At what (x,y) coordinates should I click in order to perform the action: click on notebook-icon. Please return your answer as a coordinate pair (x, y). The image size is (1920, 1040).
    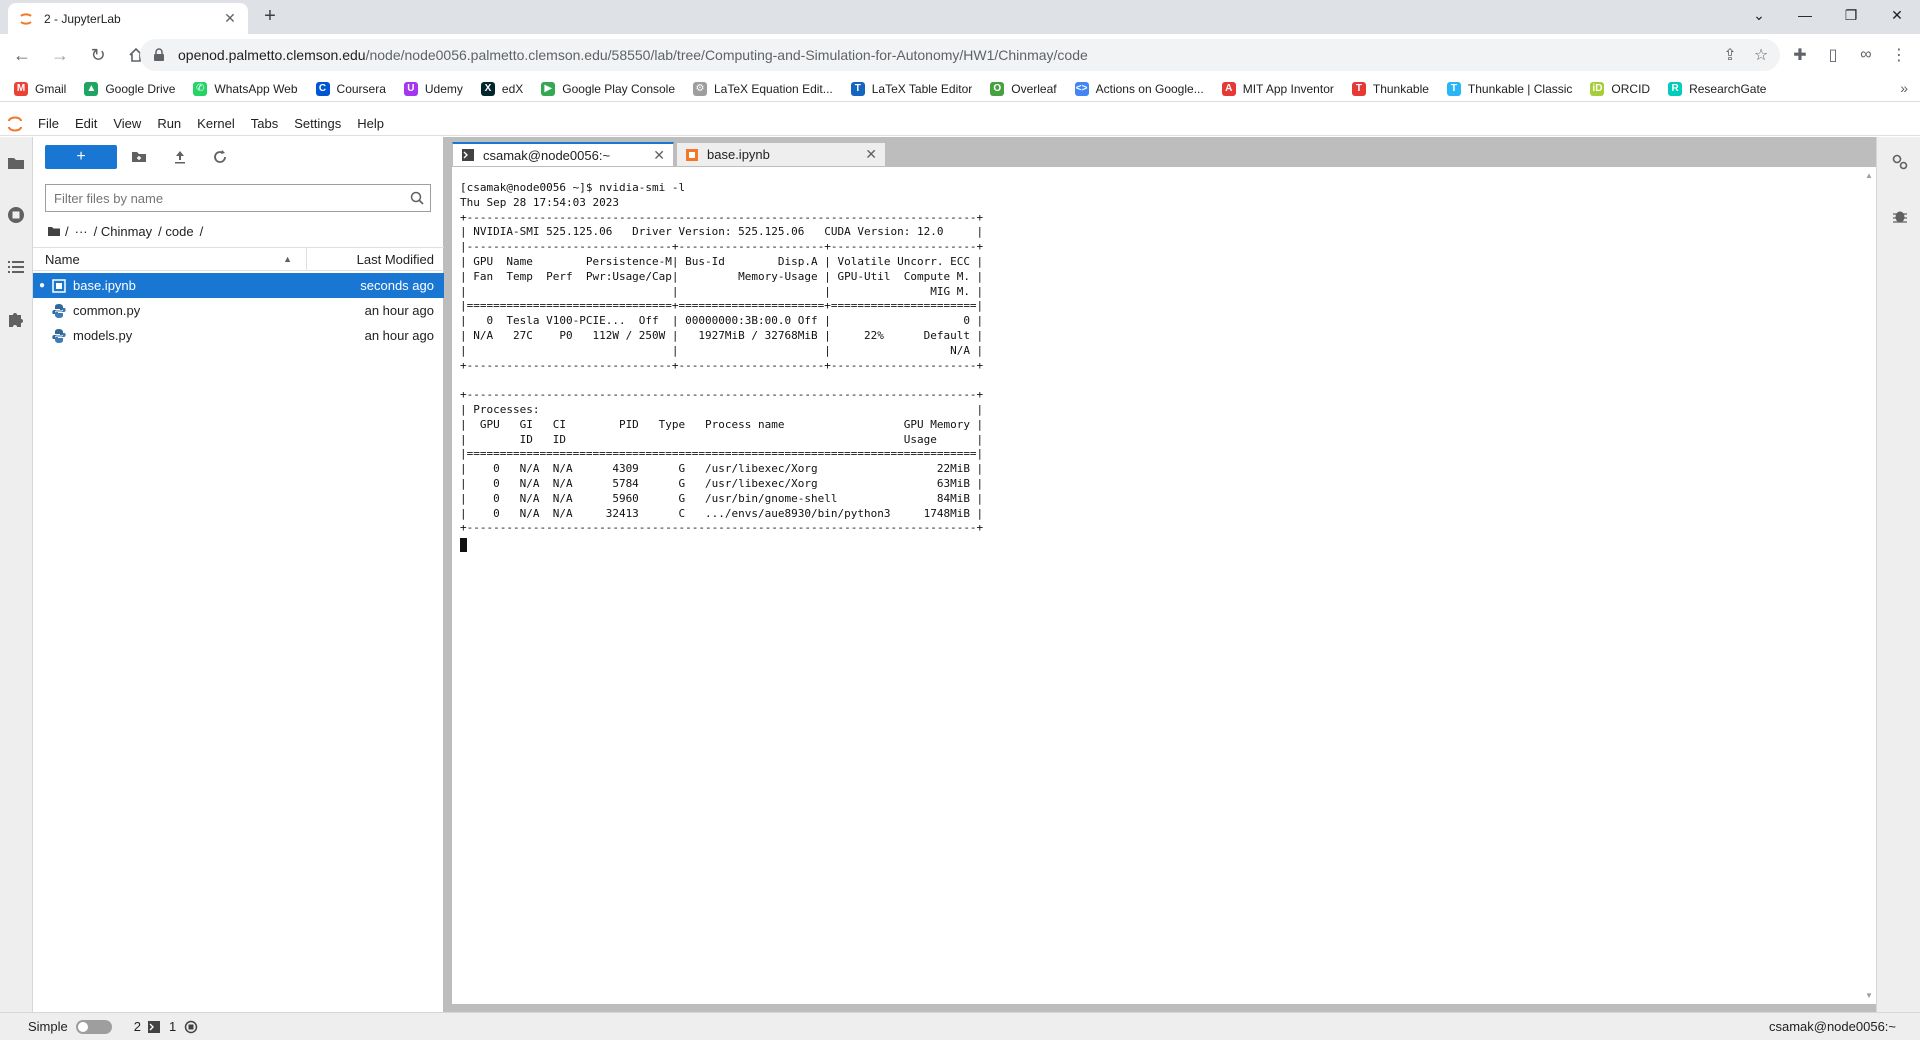
    Looking at the image, I should click on (59, 285).